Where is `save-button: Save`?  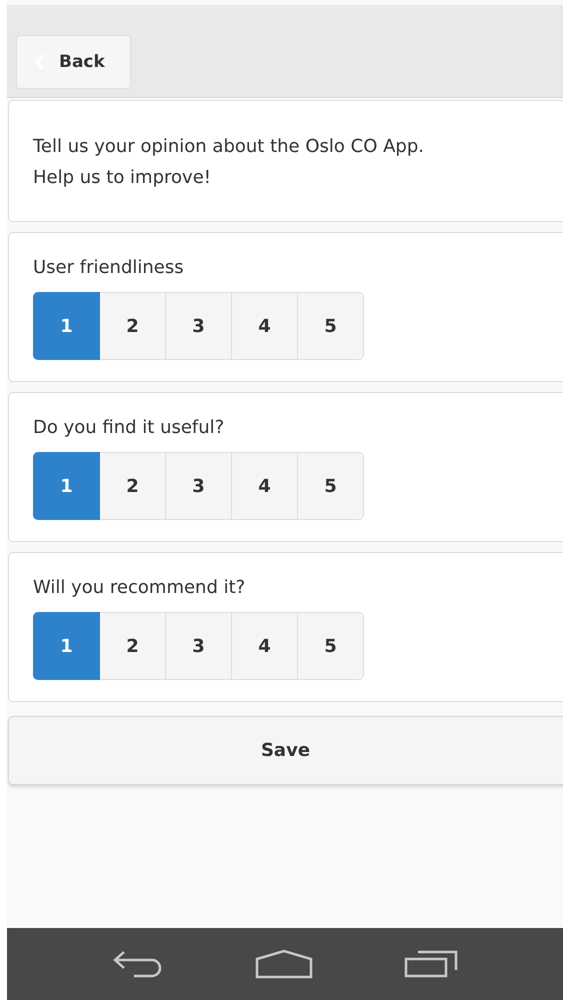
save-button: Save is located at coordinates (285, 750).